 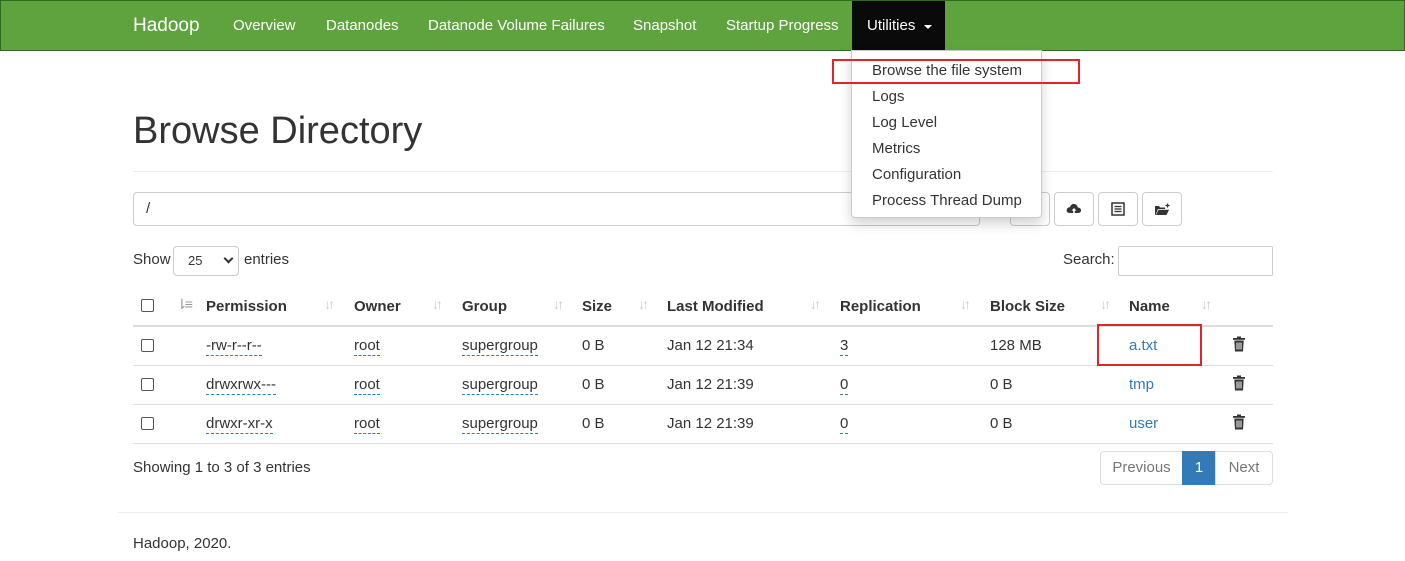 I want to click on list-view-button, so click(x=1118, y=209).